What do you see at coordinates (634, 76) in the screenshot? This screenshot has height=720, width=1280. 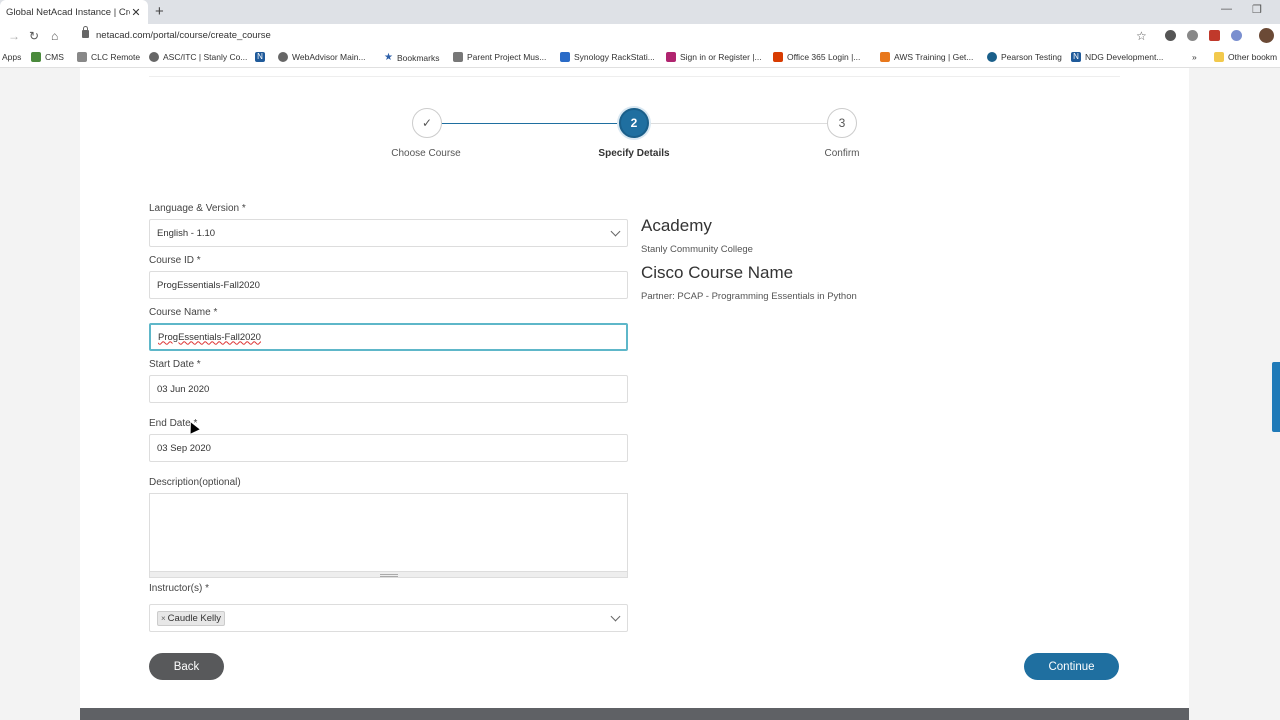 I see `divider` at bounding box center [634, 76].